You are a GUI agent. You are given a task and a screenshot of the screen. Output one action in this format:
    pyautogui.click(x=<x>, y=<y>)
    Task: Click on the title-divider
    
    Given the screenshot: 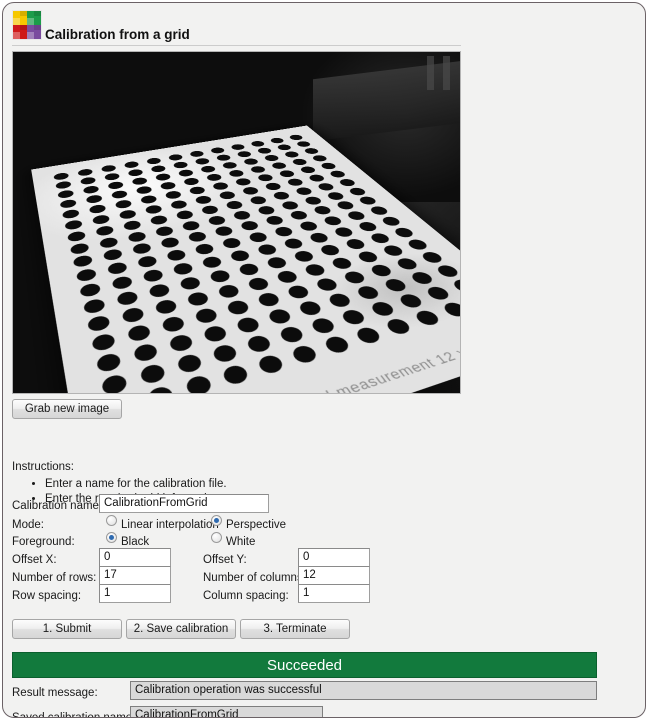 What is the action you would take?
    pyautogui.click(x=236, y=45)
    